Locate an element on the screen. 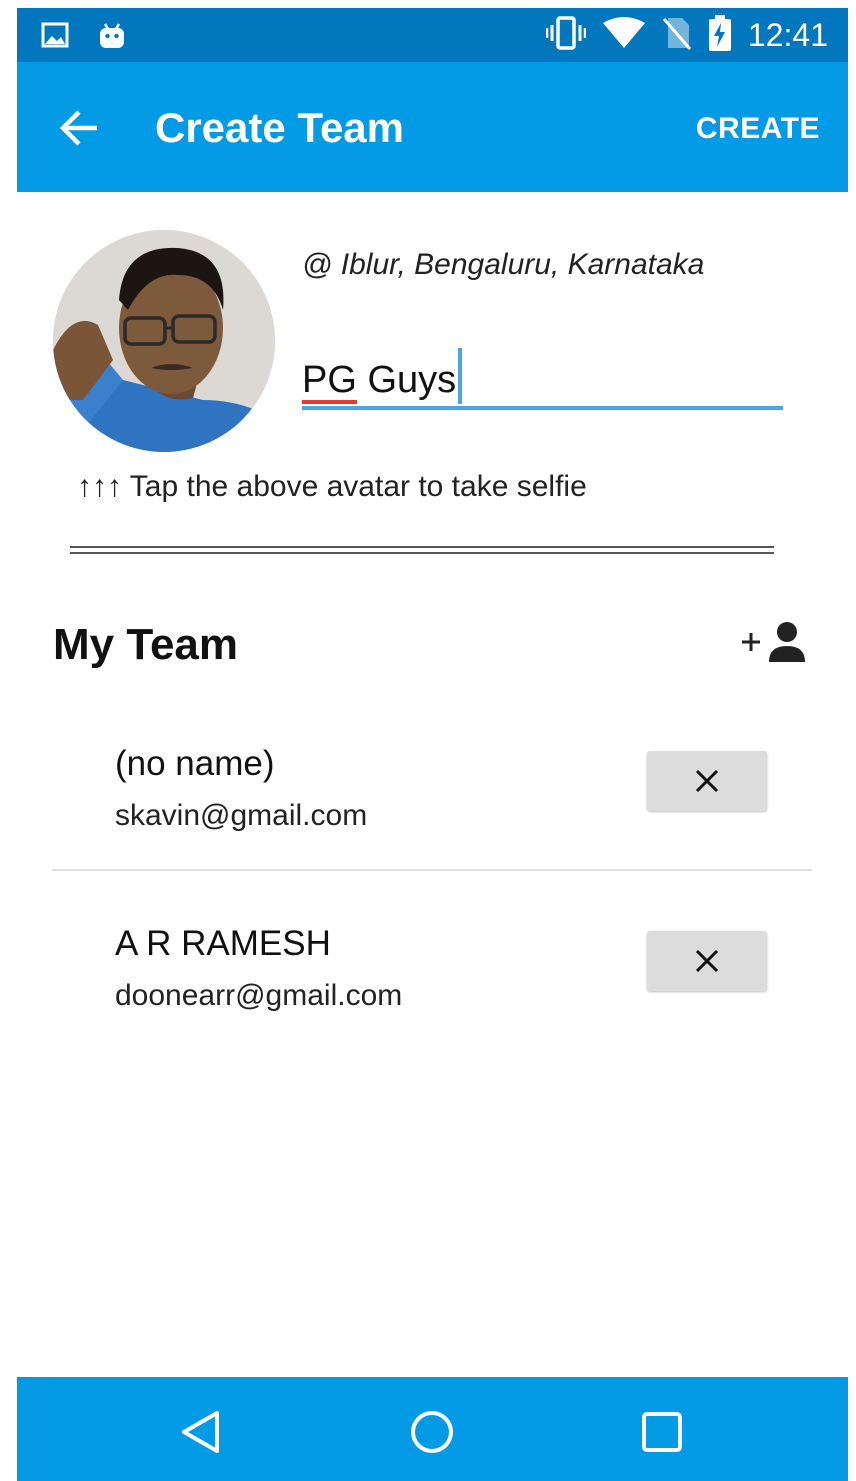 The height and width of the screenshot is (1481, 856). section-divider is located at coordinates (422, 550).